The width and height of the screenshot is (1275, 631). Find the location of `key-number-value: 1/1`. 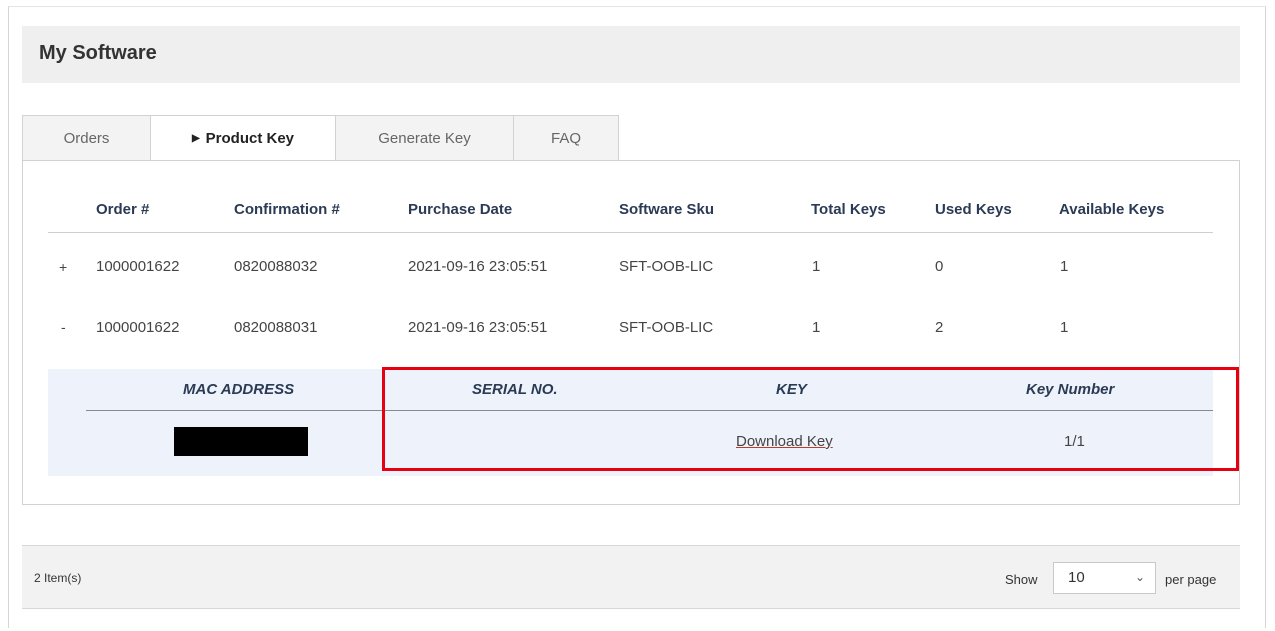

key-number-value: 1/1 is located at coordinates (1074, 441).